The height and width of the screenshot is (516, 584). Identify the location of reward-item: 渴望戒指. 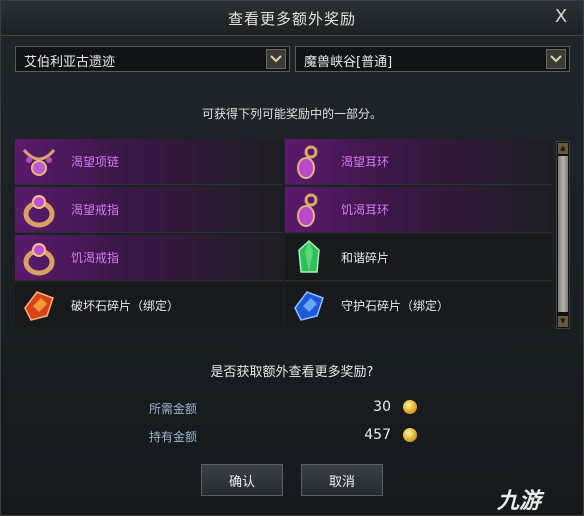
(149, 210).